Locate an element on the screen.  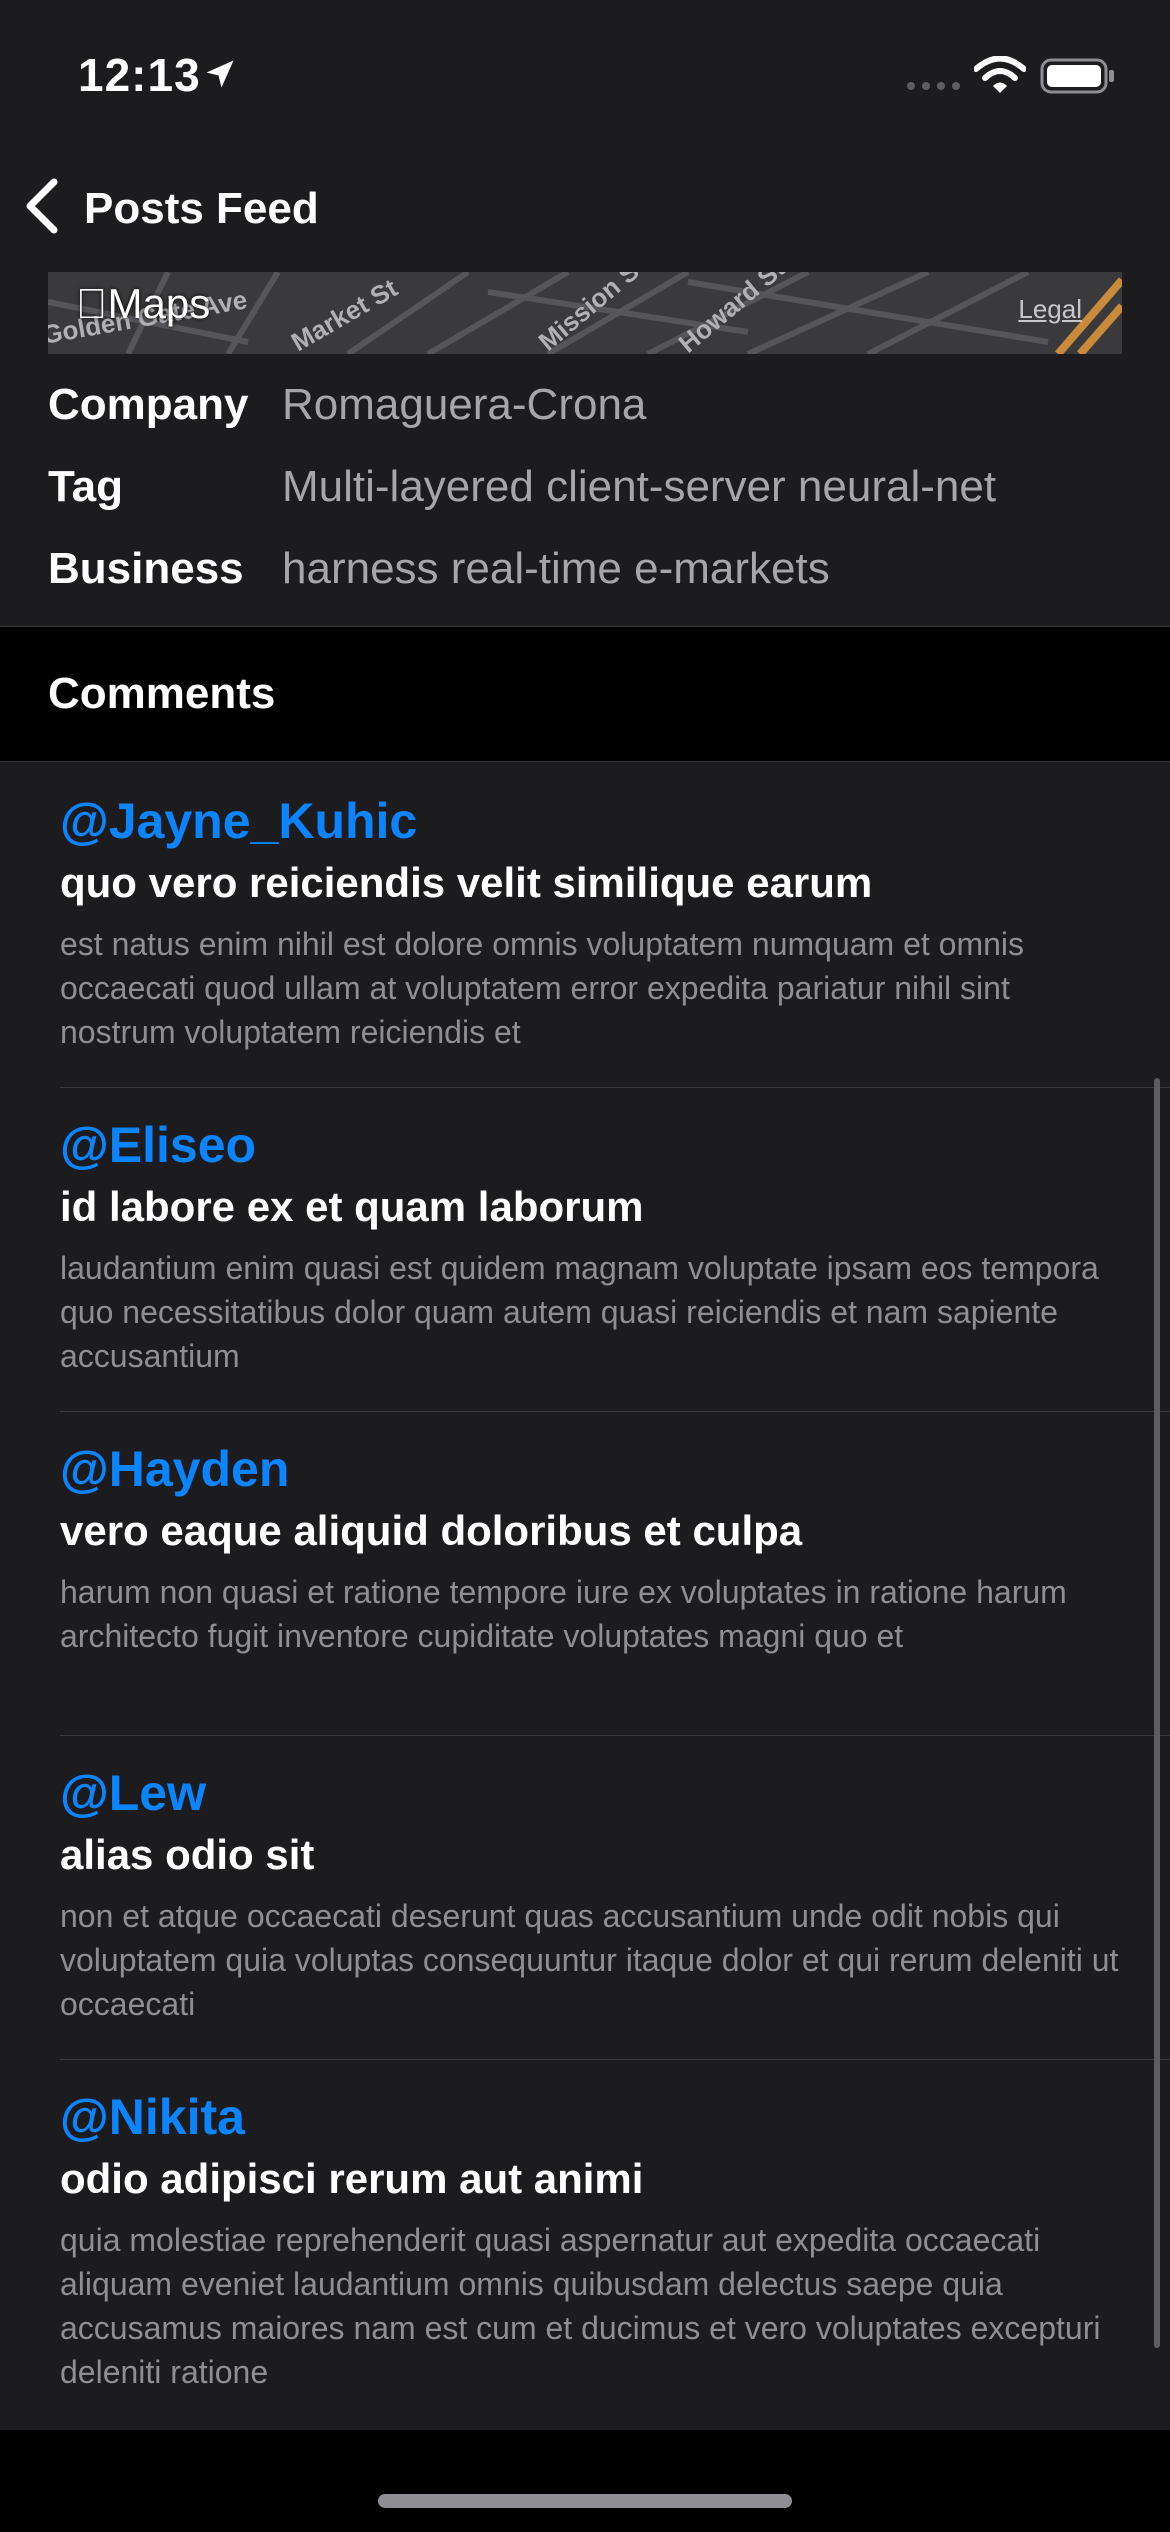
comment-username: @Lew is located at coordinates (133, 1793).